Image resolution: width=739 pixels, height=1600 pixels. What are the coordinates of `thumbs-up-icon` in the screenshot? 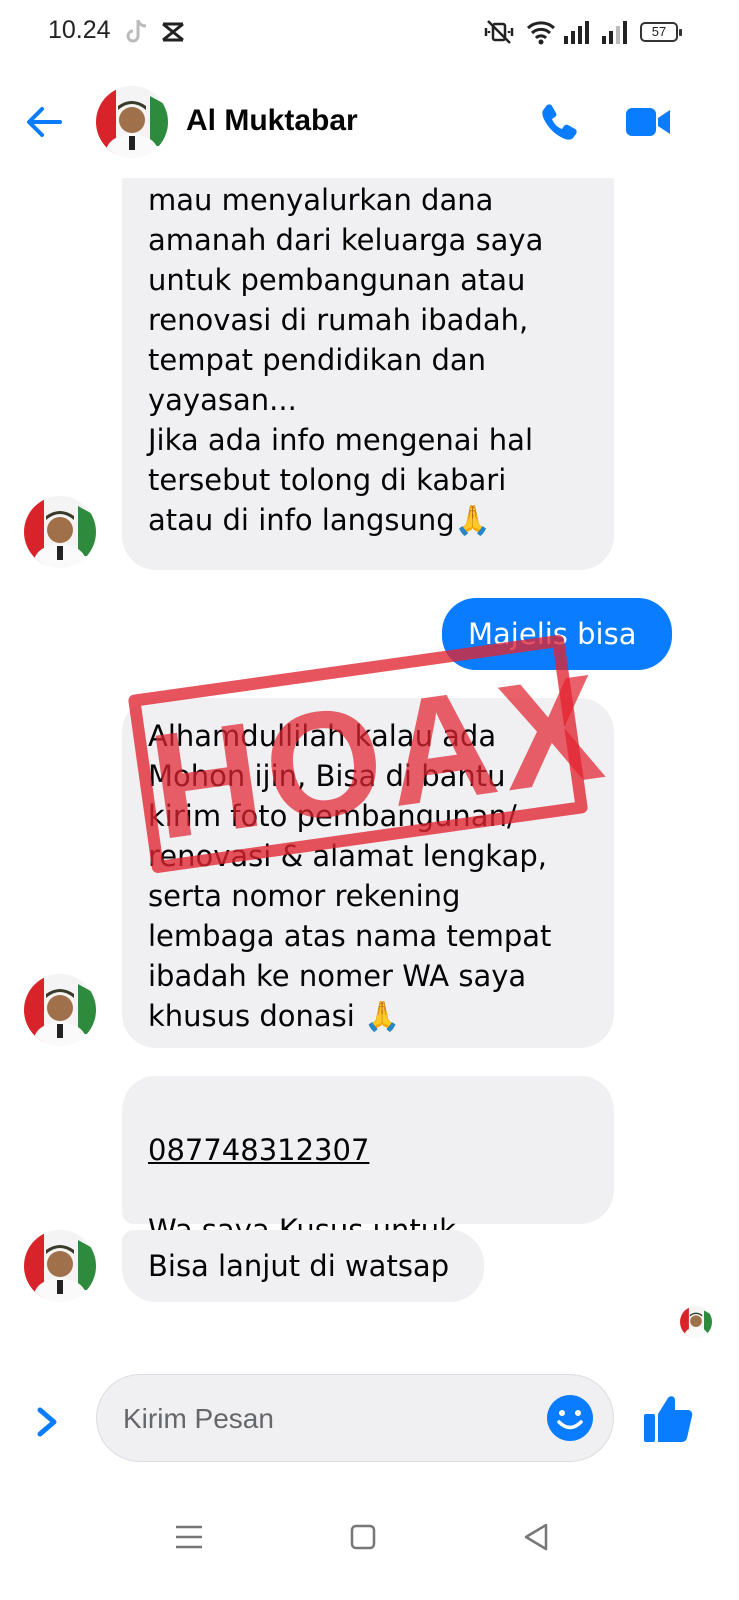 It's located at (668, 1419).